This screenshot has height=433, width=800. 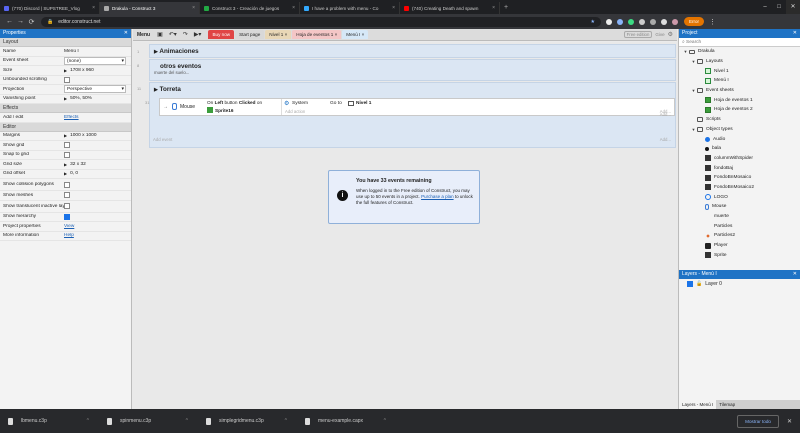 I want to click on profile-avatar, so click(x=675, y=21).